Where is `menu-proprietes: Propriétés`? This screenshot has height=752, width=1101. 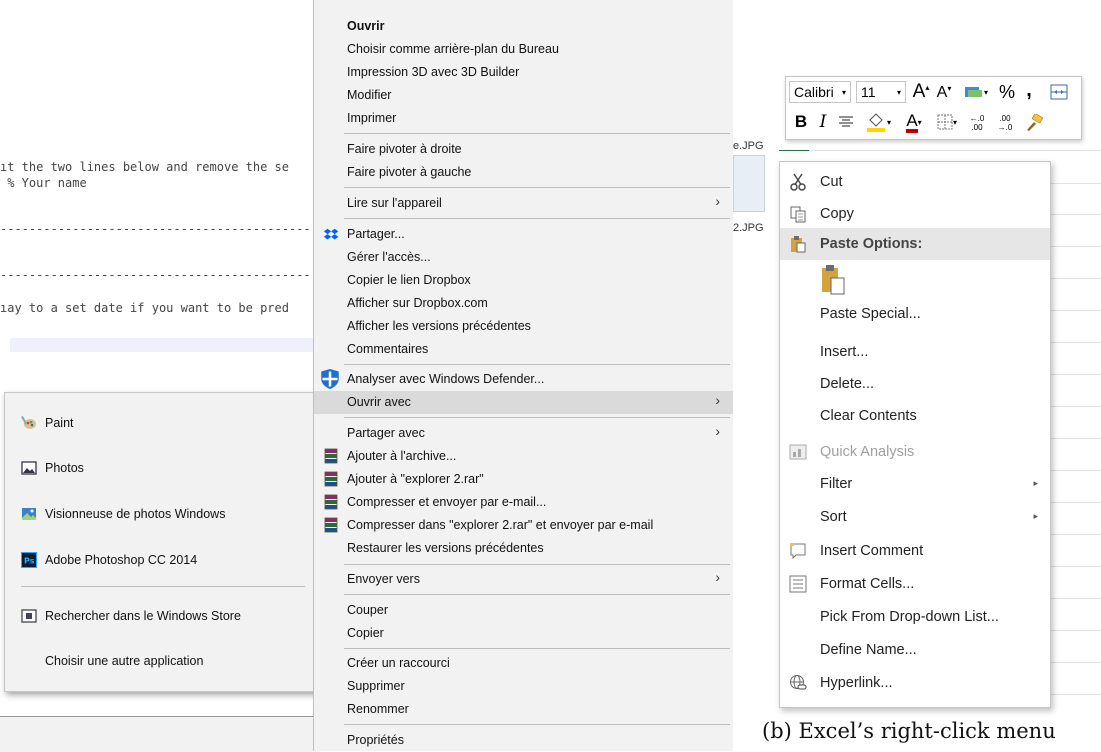
menu-proprietes: Propriétés is located at coordinates (524, 740).